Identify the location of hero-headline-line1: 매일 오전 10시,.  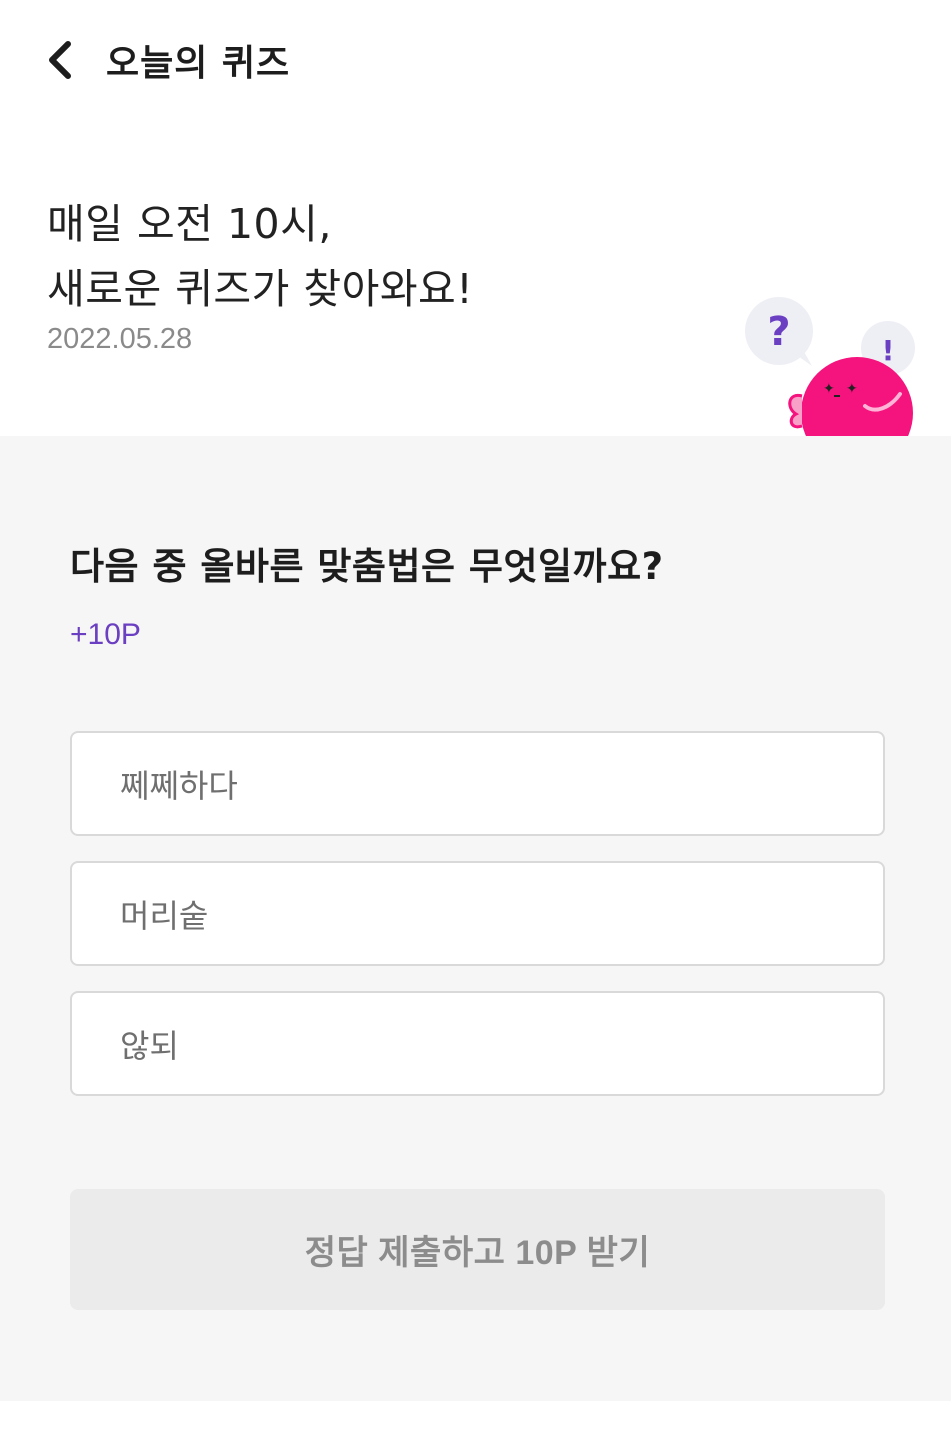
(189, 224).